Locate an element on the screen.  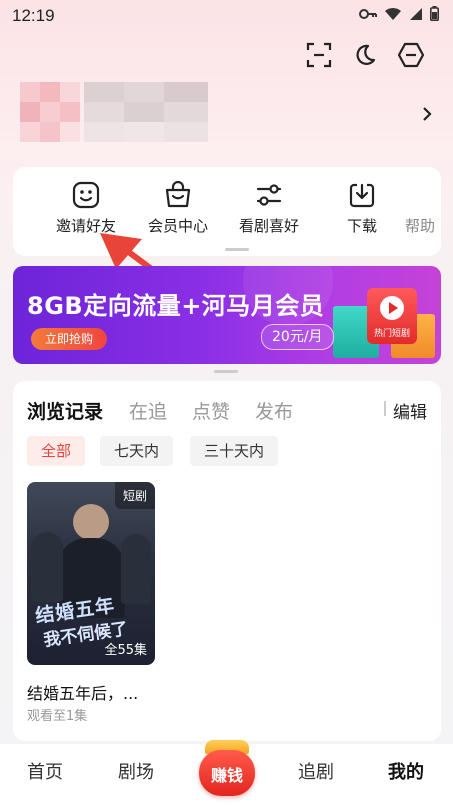
divider is located at coordinates (385, 408).